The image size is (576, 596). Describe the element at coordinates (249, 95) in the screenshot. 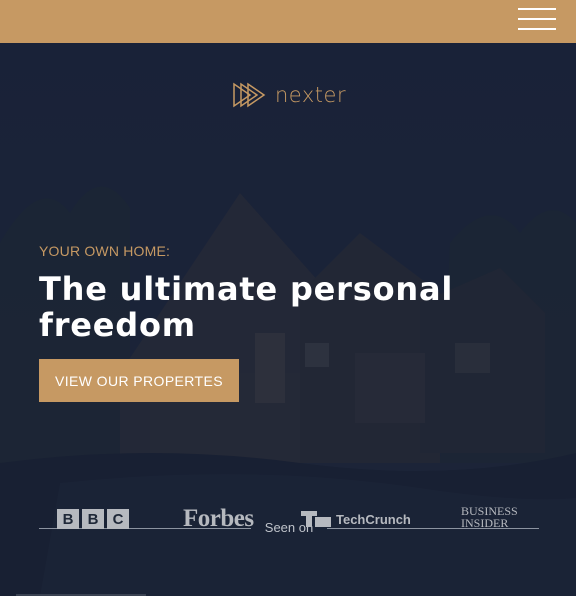

I see `play-triangles-icon` at that location.